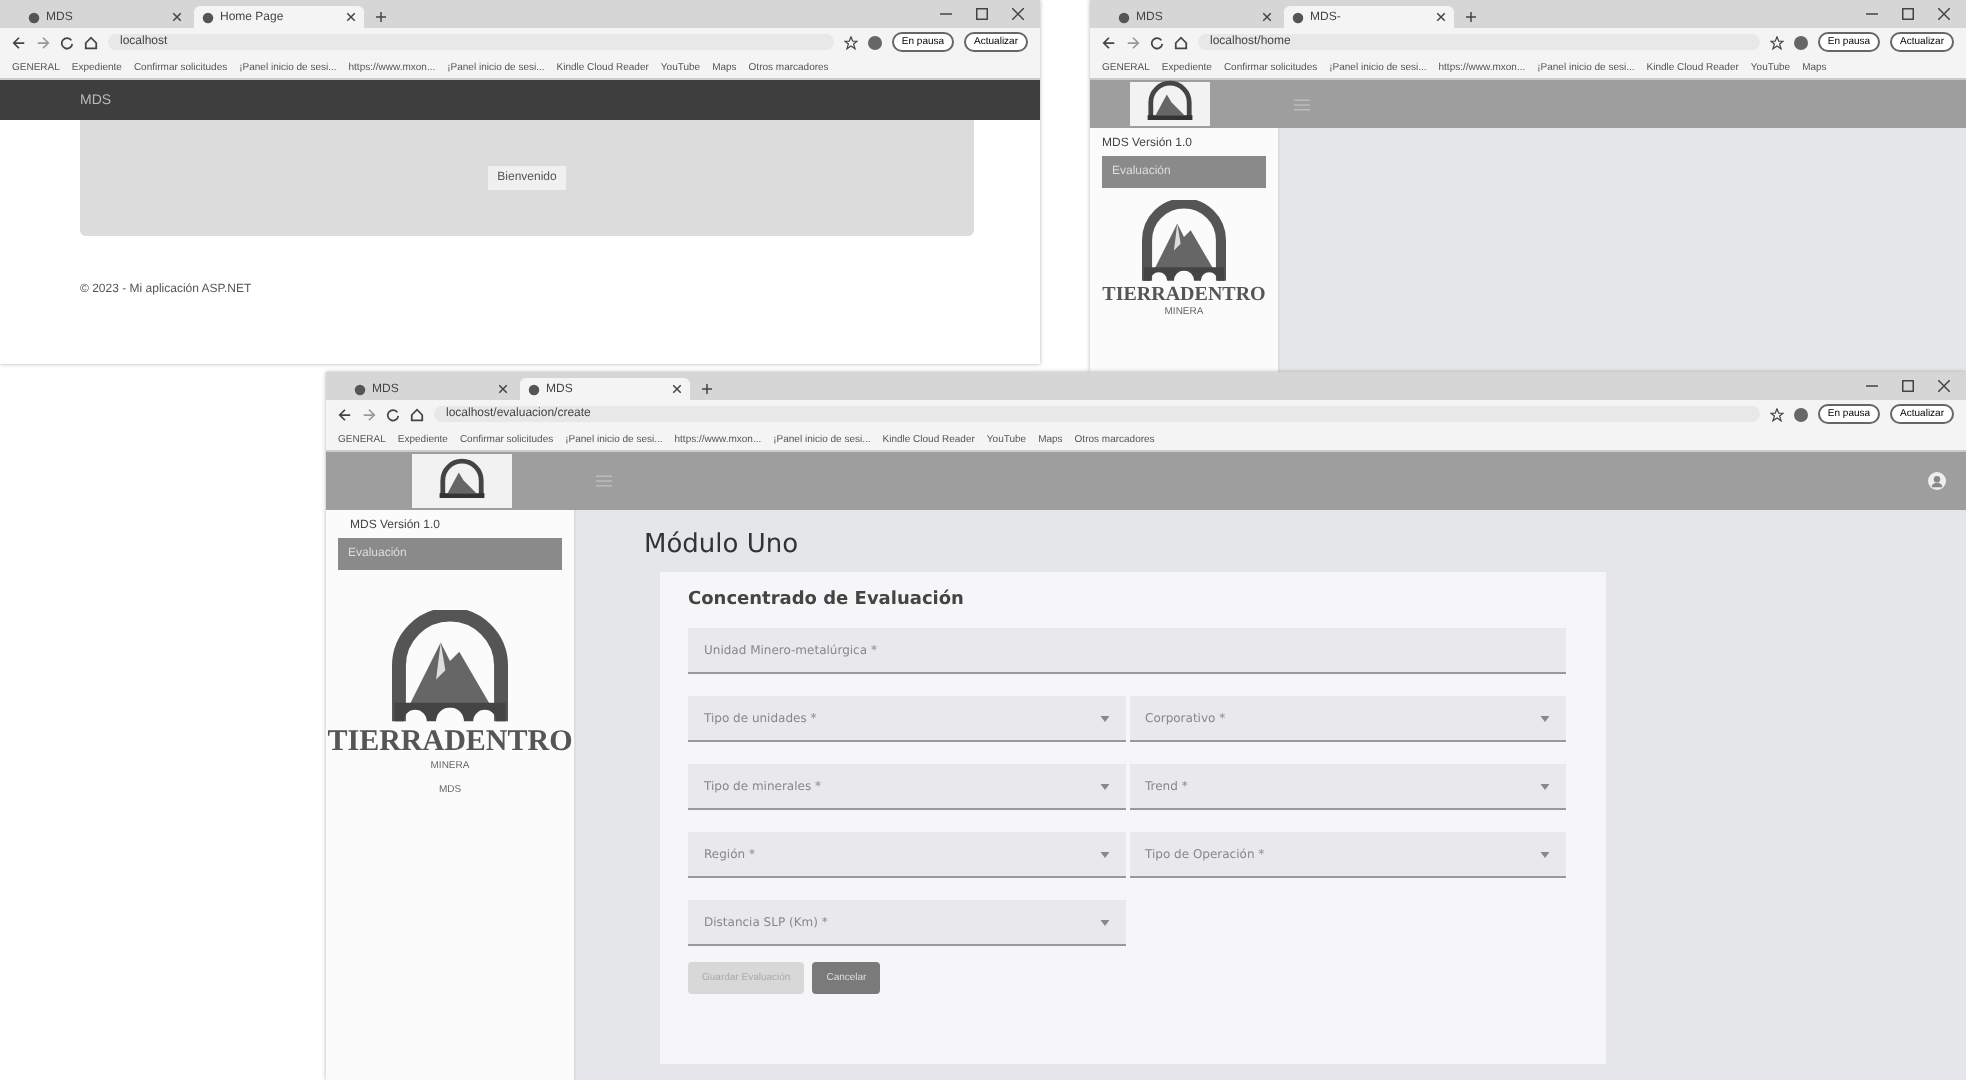 The image size is (1966, 1080). Describe the element at coordinates (1937, 481) in the screenshot. I see `user-icon` at that location.